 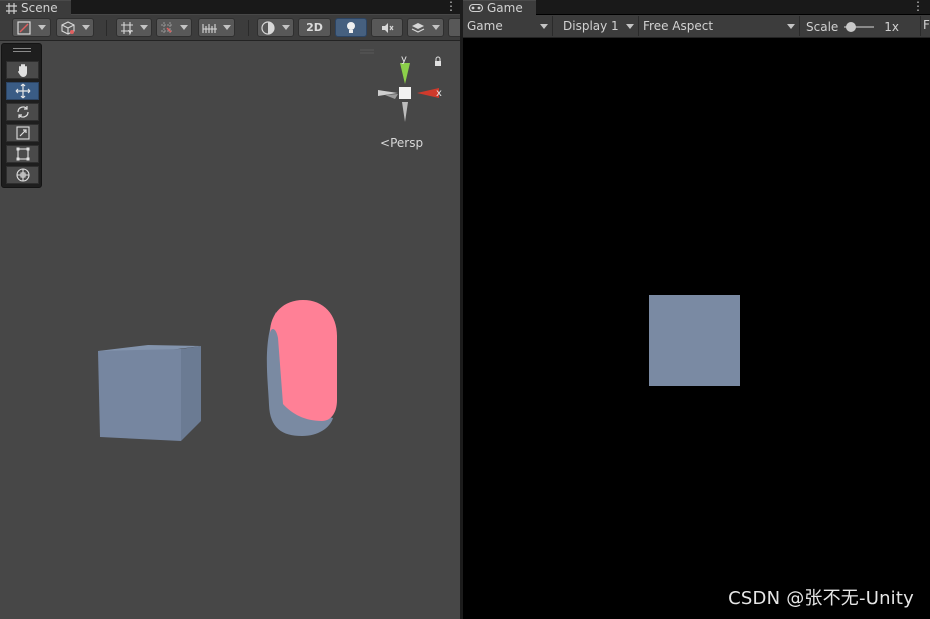 What do you see at coordinates (407, 143) in the screenshot?
I see `persp-label: Persp` at bounding box center [407, 143].